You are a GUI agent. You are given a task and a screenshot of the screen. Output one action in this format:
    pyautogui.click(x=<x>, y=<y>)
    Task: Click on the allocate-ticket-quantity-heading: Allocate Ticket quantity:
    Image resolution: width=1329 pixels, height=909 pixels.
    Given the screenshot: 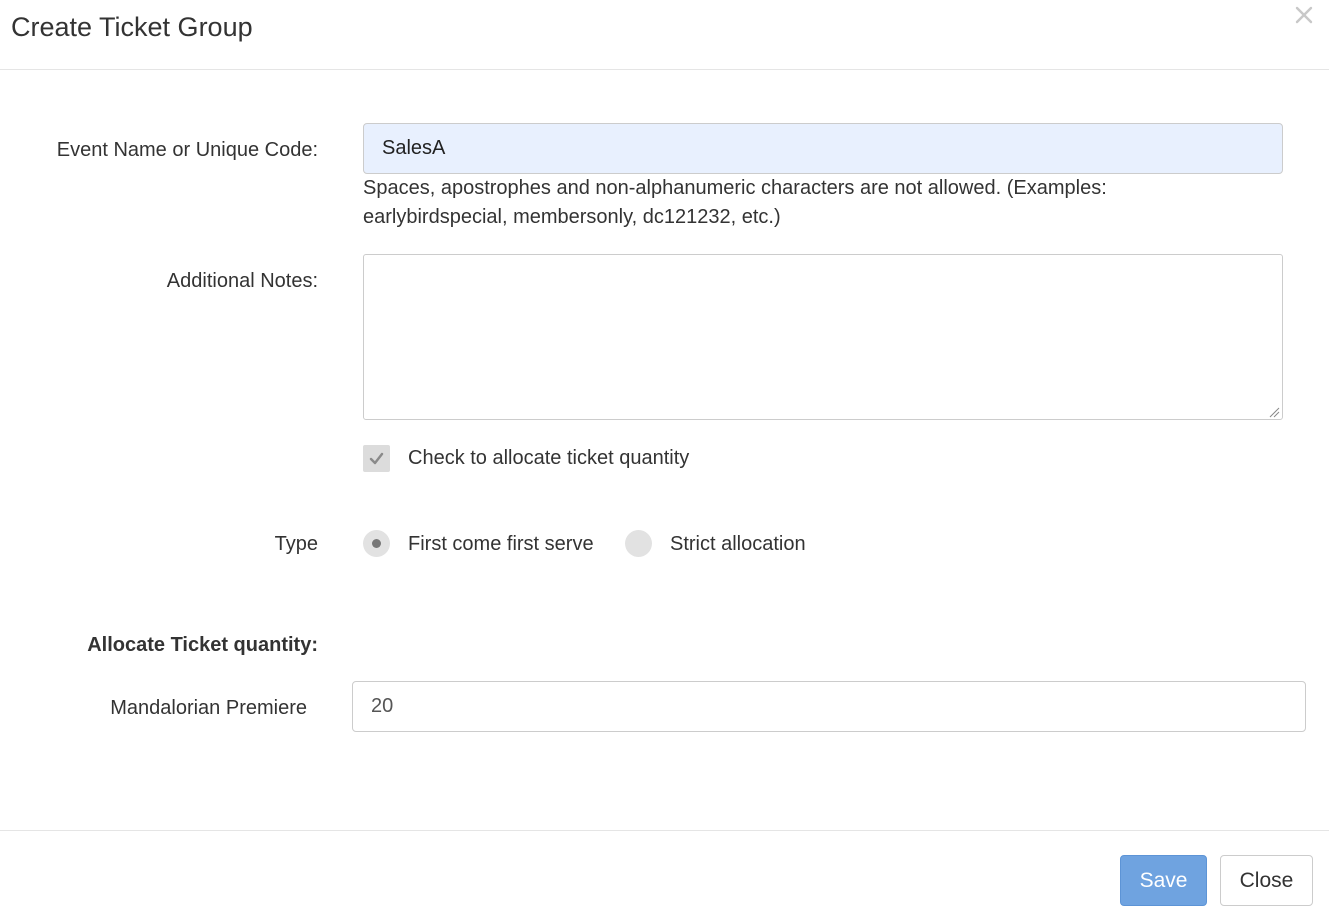 What is the action you would take?
    pyautogui.click(x=202, y=645)
    